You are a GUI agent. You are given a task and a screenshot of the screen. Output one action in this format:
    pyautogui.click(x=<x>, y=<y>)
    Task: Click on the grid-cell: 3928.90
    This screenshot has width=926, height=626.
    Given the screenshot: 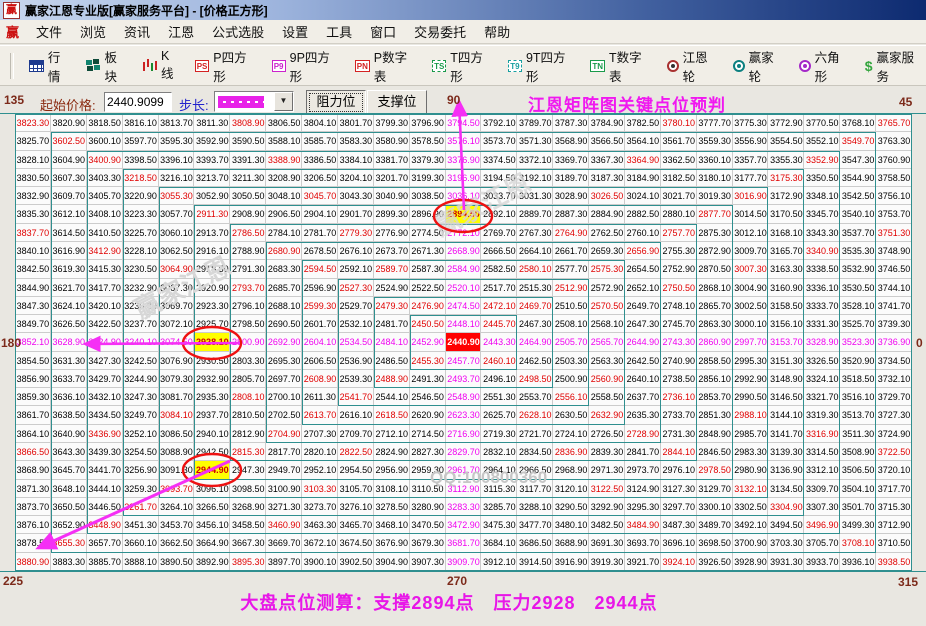 What is the action you would take?
    pyautogui.click(x=751, y=562)
    